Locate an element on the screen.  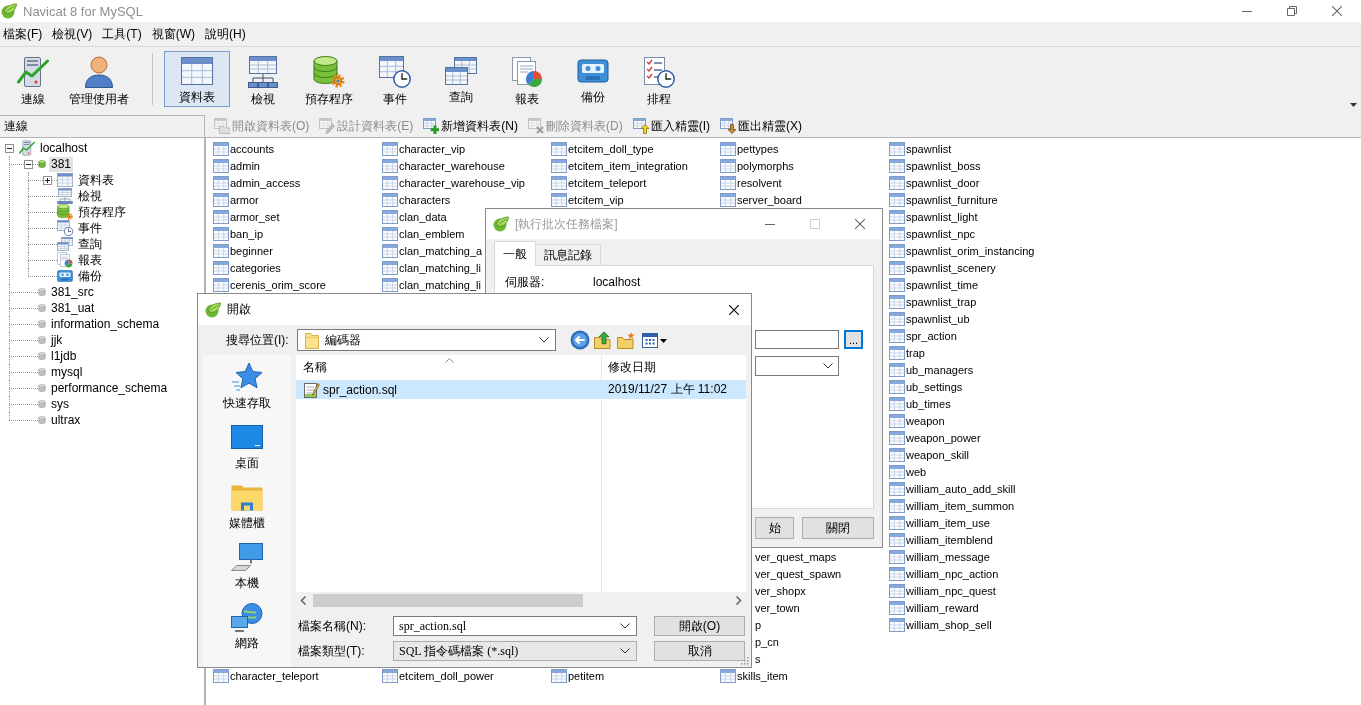
table-list-item: spawnlist_scenery is located at coordinates (942, 267).